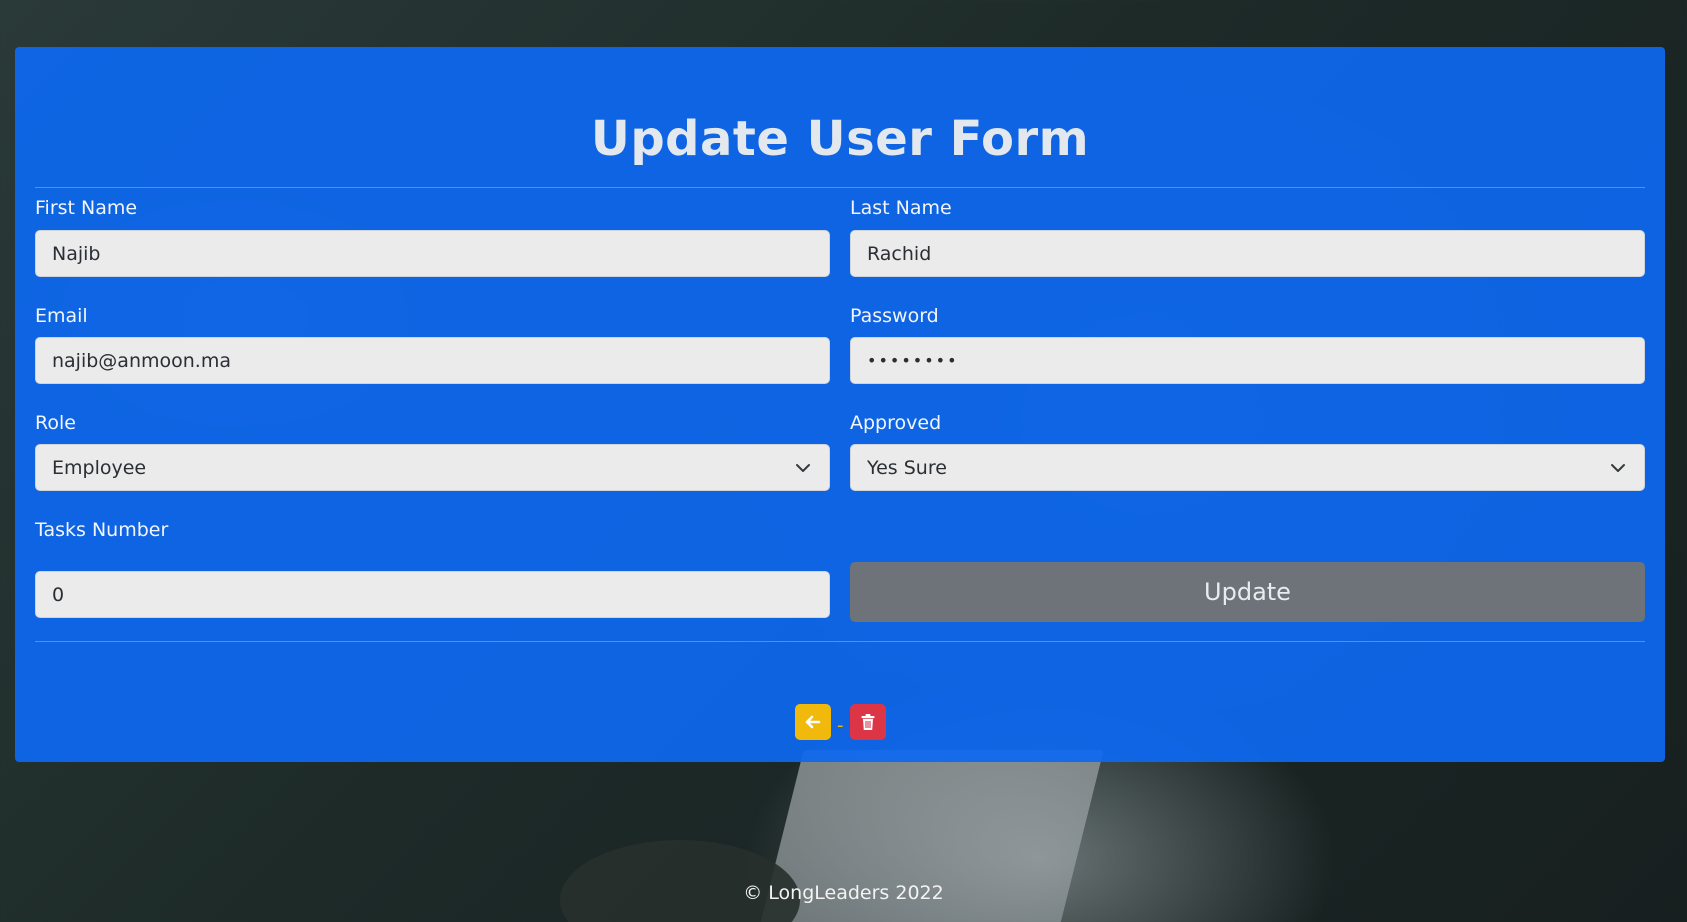  What do you see at coordinates (432, 467) in the screenshot?
I see `role-select: Employee` at bounding box center [432, 467].